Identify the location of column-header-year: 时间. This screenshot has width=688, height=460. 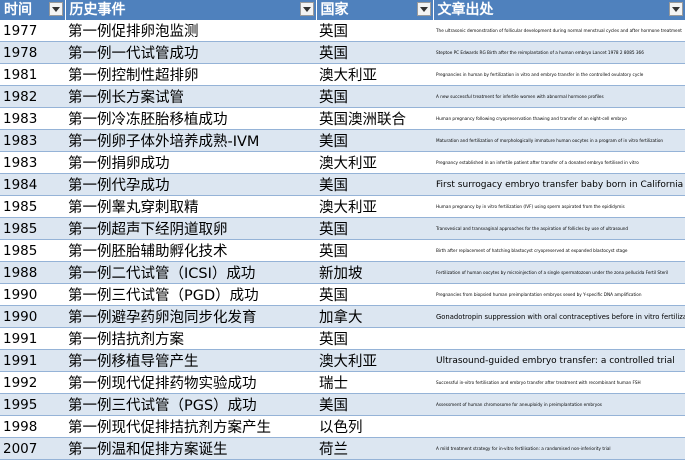
(33, 10).